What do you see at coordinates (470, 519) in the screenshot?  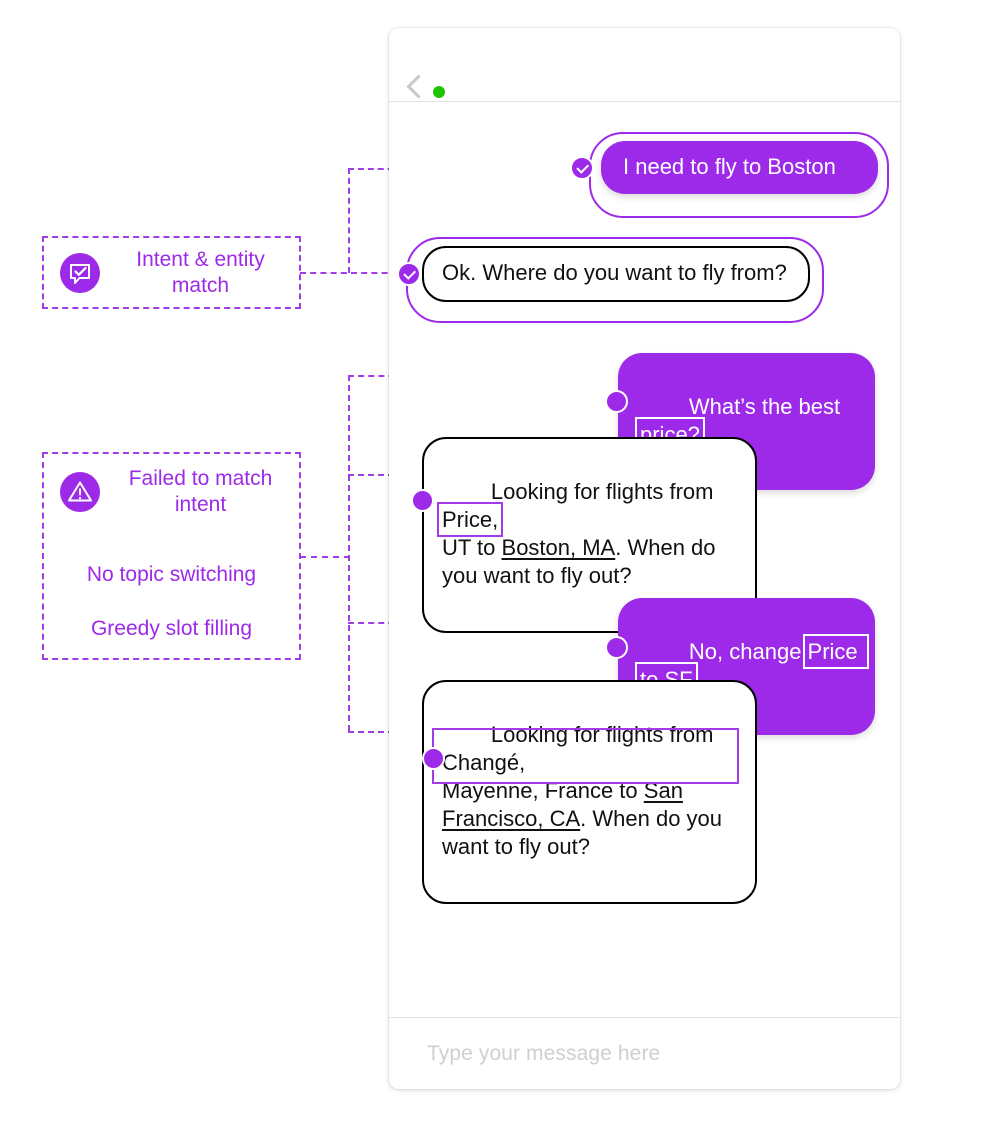 I see `msg4-boxed-entity: Price,` at bounding box center [470, 519].